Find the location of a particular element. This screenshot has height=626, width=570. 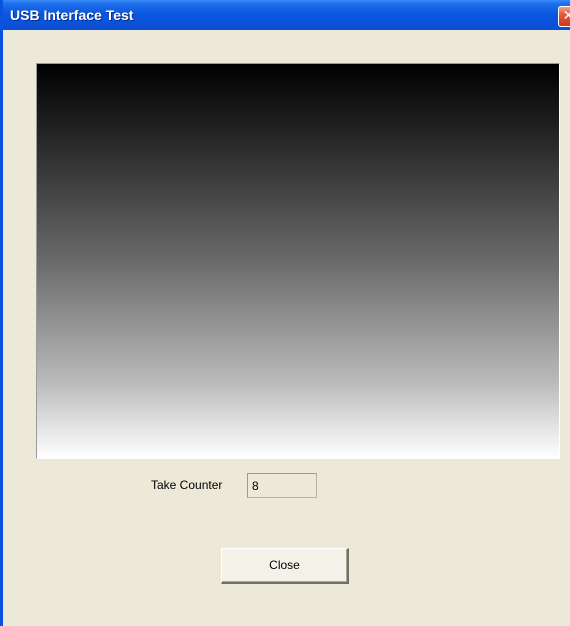

take-counter-field: 8 is located at coordinates (282, 485).